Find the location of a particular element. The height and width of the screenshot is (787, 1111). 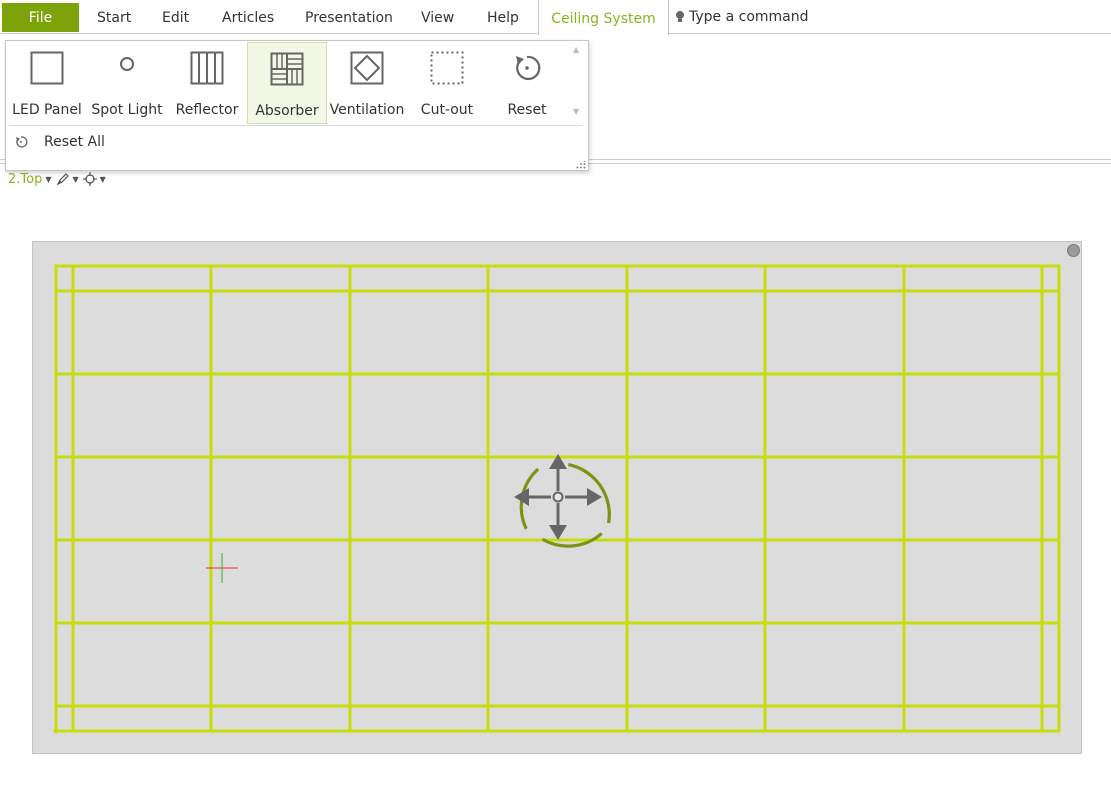

resize-grip-icon is located at coordinates (581, 165).